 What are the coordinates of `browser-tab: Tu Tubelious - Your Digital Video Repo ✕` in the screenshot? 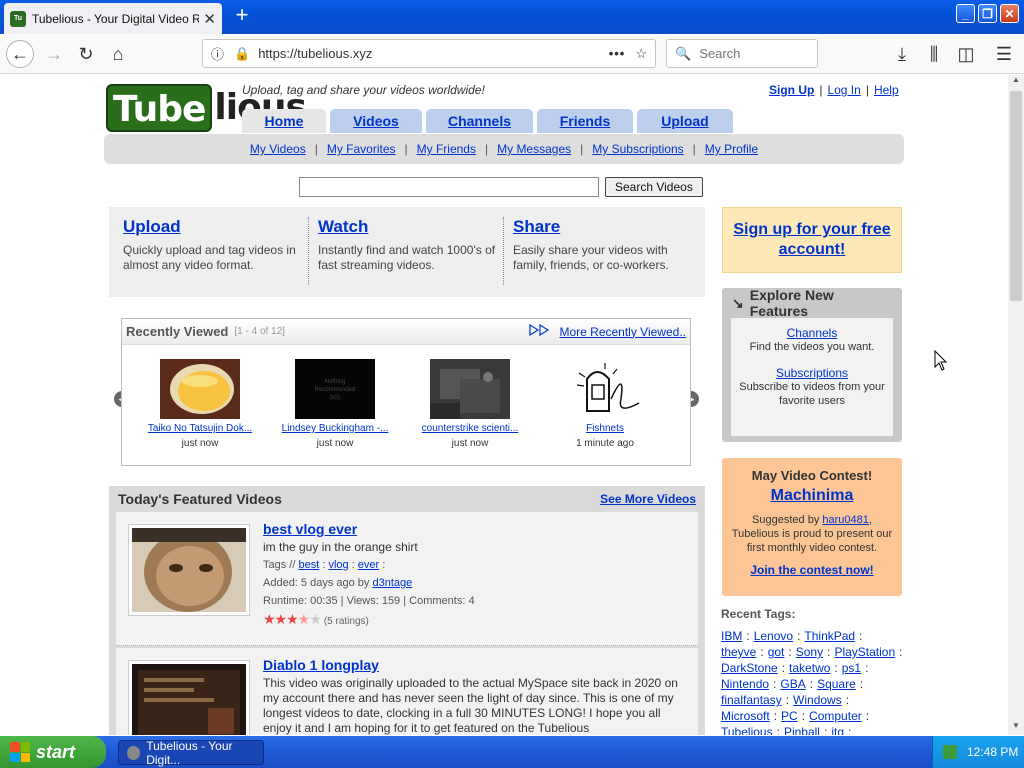 It's located at (113, 18).